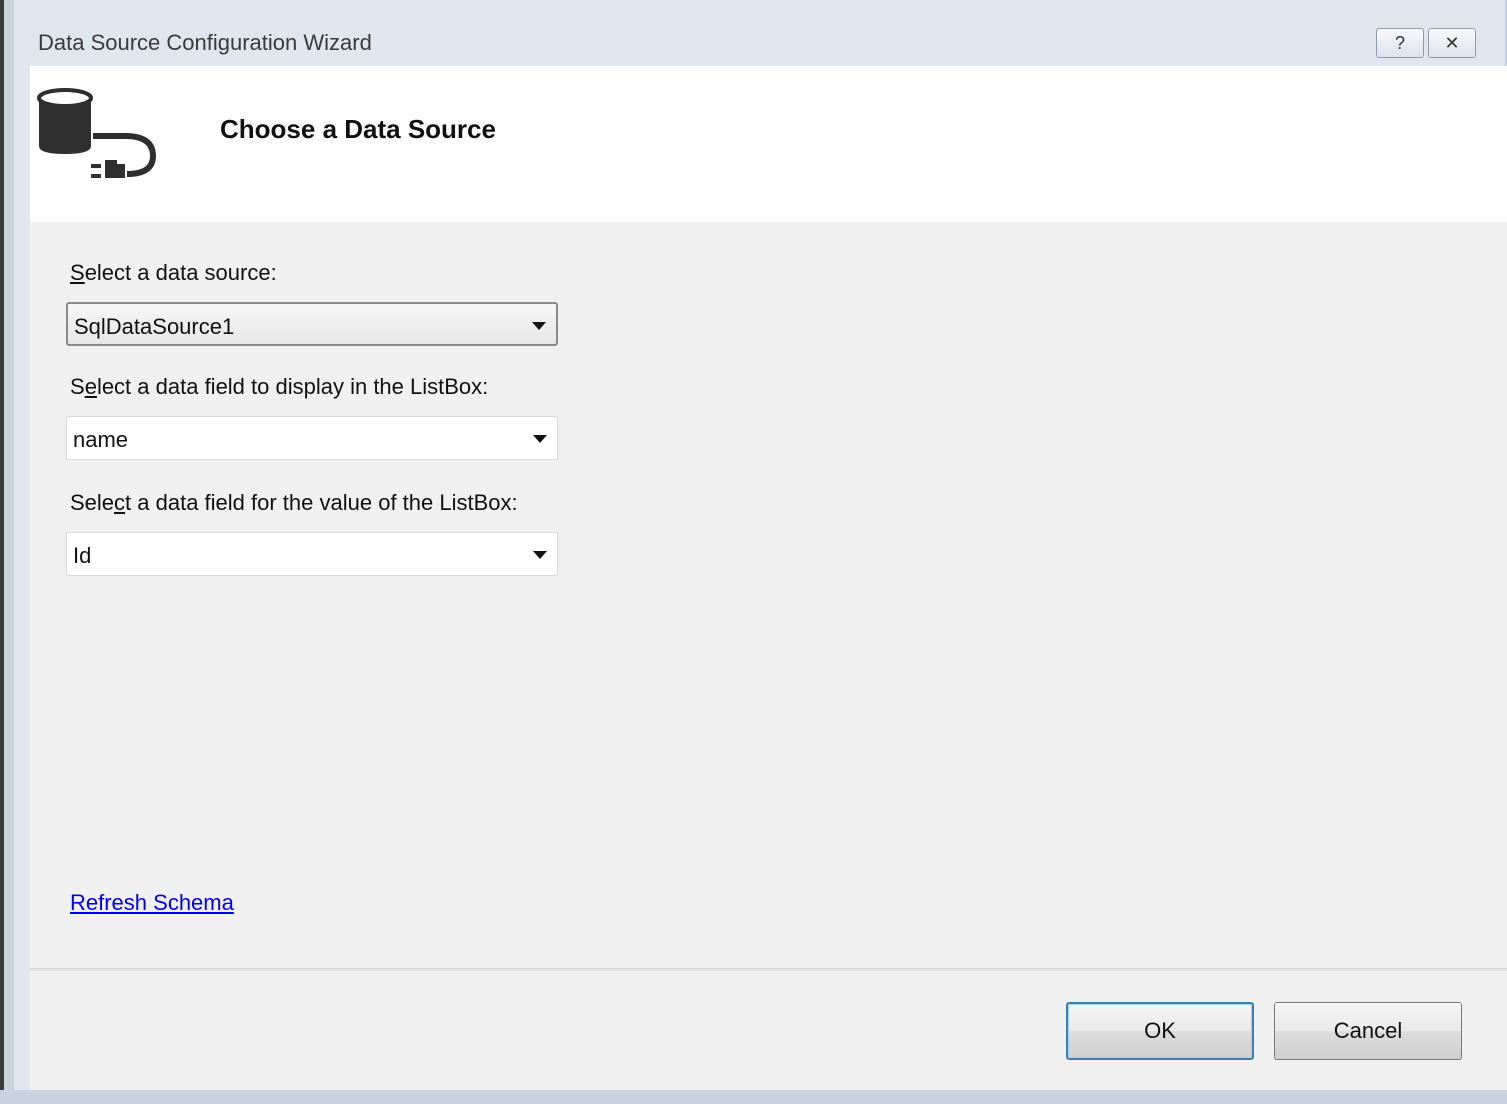  What do you see at coordinates (120, 502) in the screenshot?
I see `access-key: c` at bounding box center [120, 502].